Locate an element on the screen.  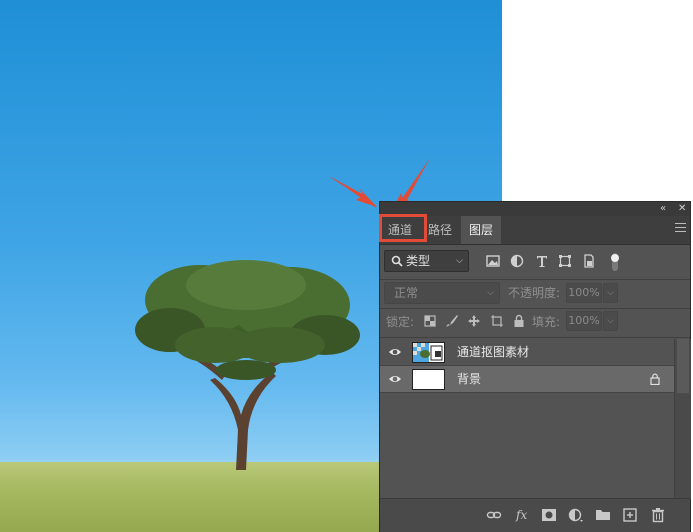
layer-row-background: 背景 is located at coordinates (527, 379).